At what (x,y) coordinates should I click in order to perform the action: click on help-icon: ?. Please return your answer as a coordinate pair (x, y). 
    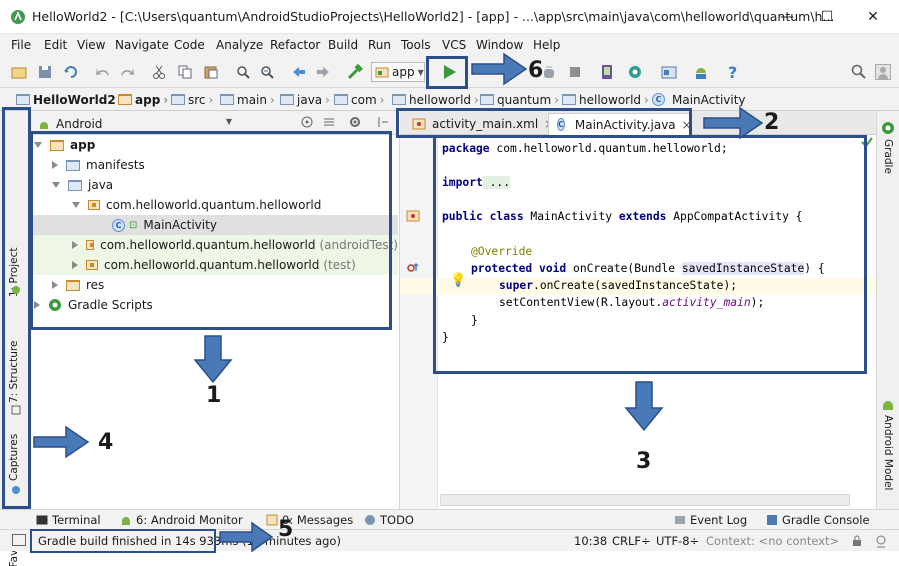
    Looking at the image, I should click on (733, 72).